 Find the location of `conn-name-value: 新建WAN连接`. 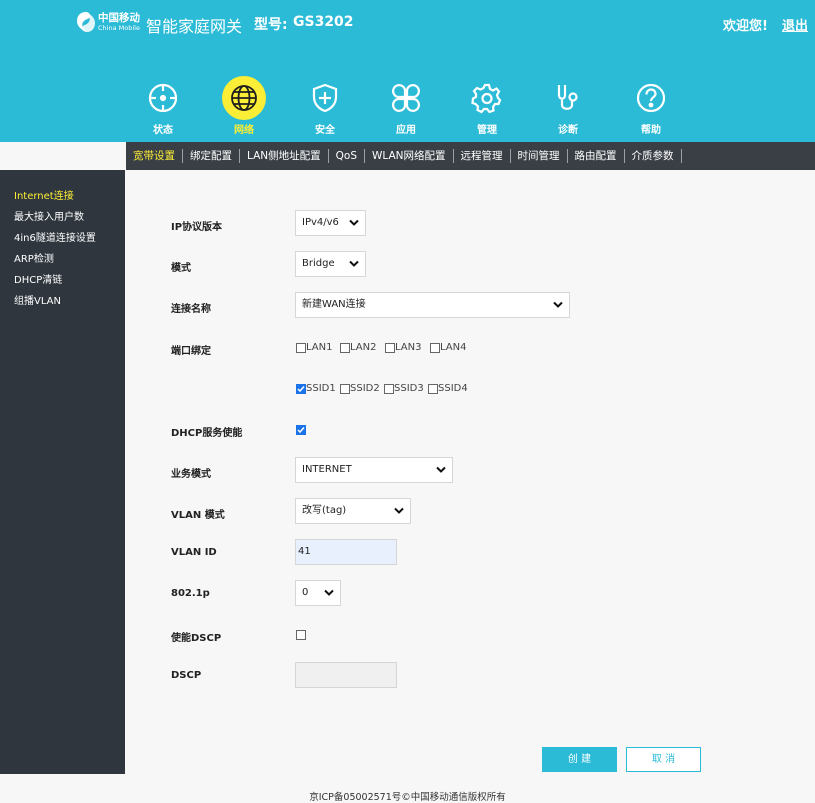

conn-name-value: 新建WAN连接 is located at coordinates (334, 304).